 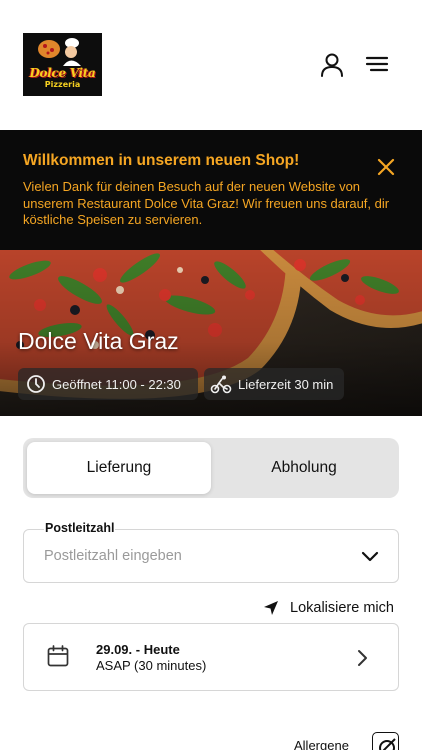 I want to click on opening-hours-badge: Geöffnet 11:00 - 22:30, so click(x=108, y=384).